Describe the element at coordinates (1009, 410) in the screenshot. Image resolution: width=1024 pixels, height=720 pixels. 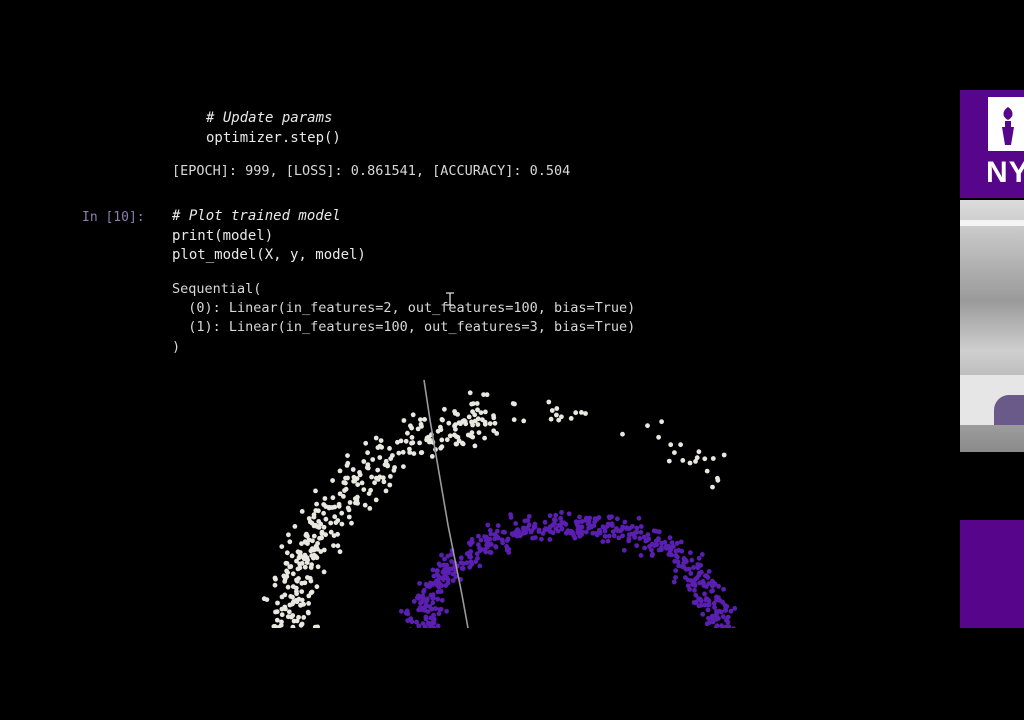
I see `webcam-object` at that location.